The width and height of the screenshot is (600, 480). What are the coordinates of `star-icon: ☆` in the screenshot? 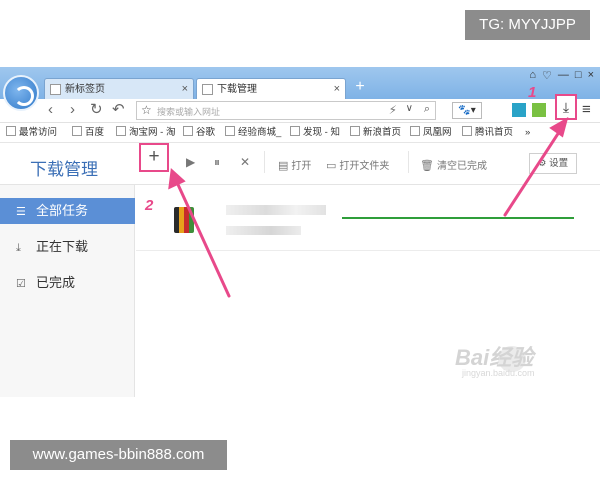 It's located at (146, 110).